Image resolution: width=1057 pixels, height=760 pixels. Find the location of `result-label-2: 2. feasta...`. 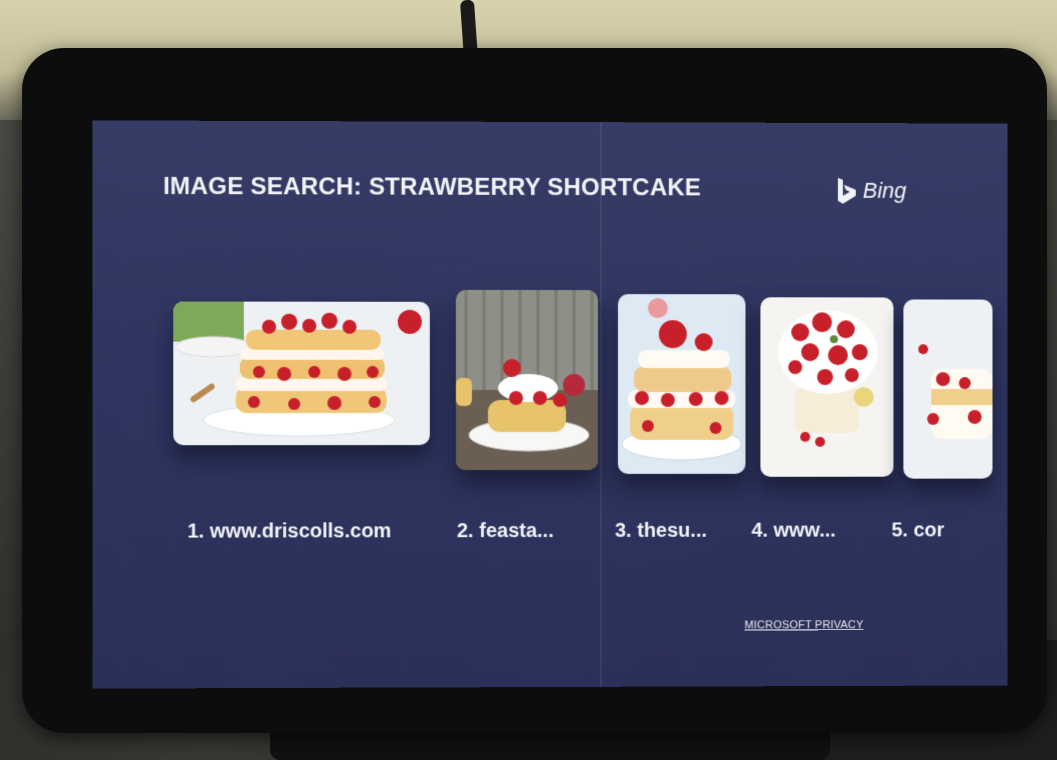

result-label-2: 2. feasta... is located at coordinates (505, 531).